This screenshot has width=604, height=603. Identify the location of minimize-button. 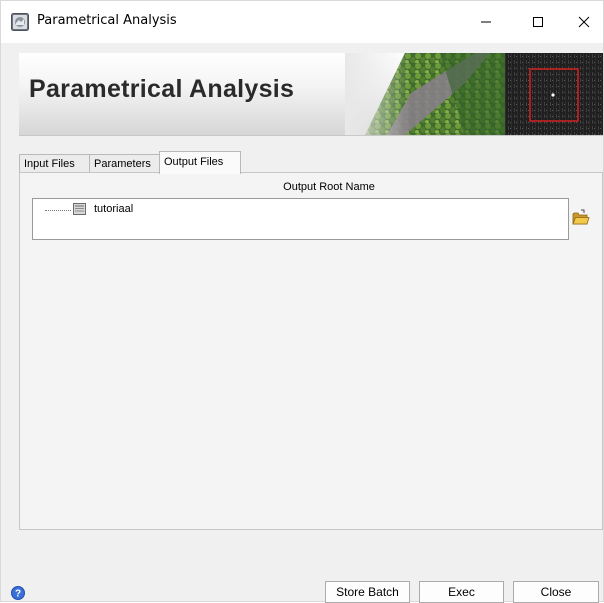
(486, 22).